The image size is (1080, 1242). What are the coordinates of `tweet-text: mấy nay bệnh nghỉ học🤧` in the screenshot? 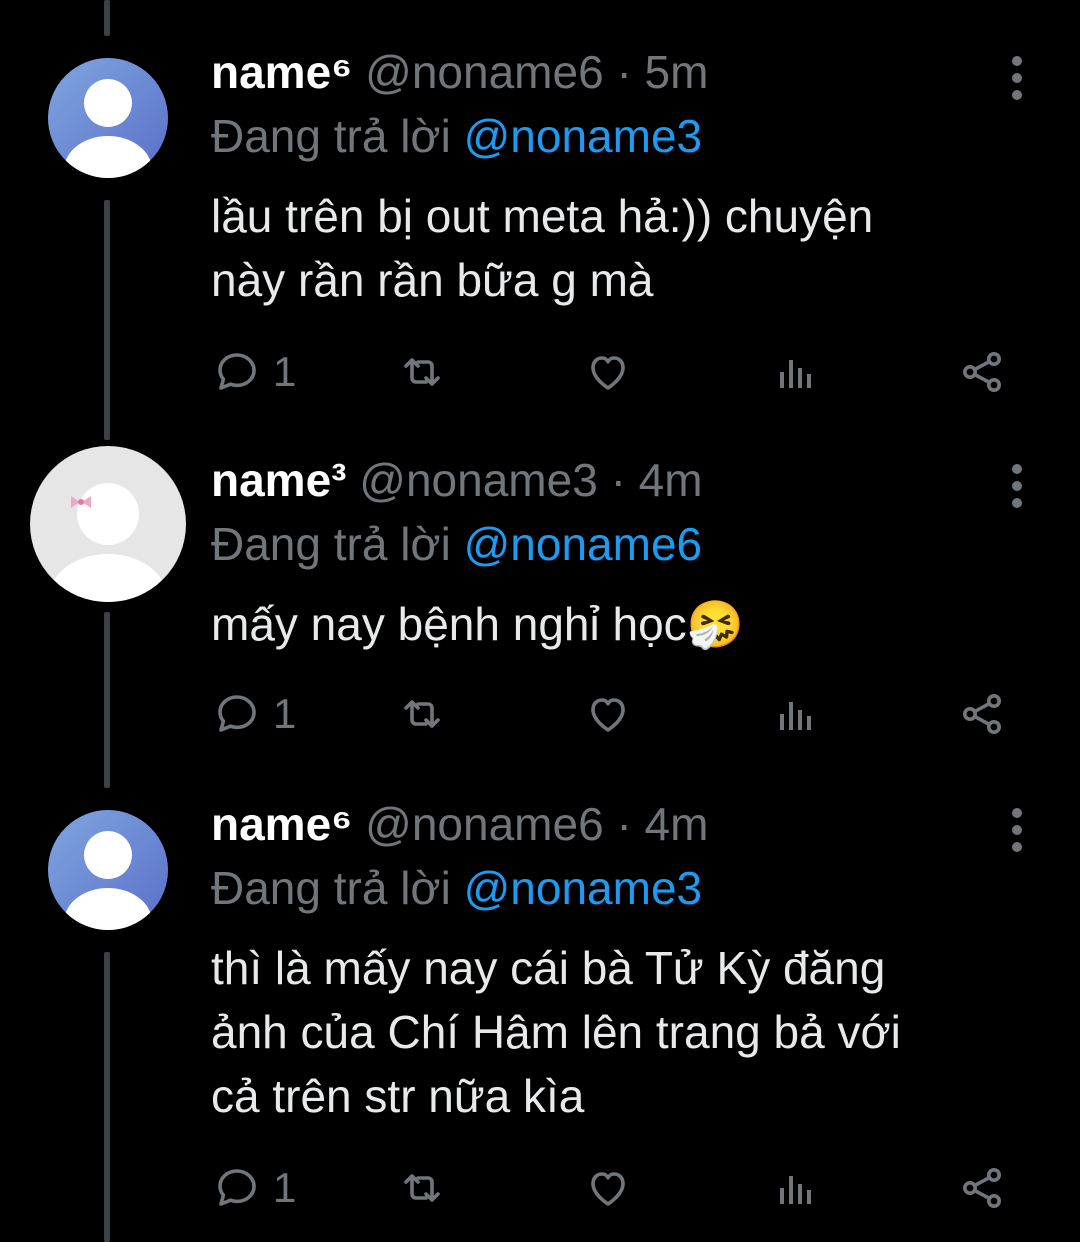 It's located at (621, 624).